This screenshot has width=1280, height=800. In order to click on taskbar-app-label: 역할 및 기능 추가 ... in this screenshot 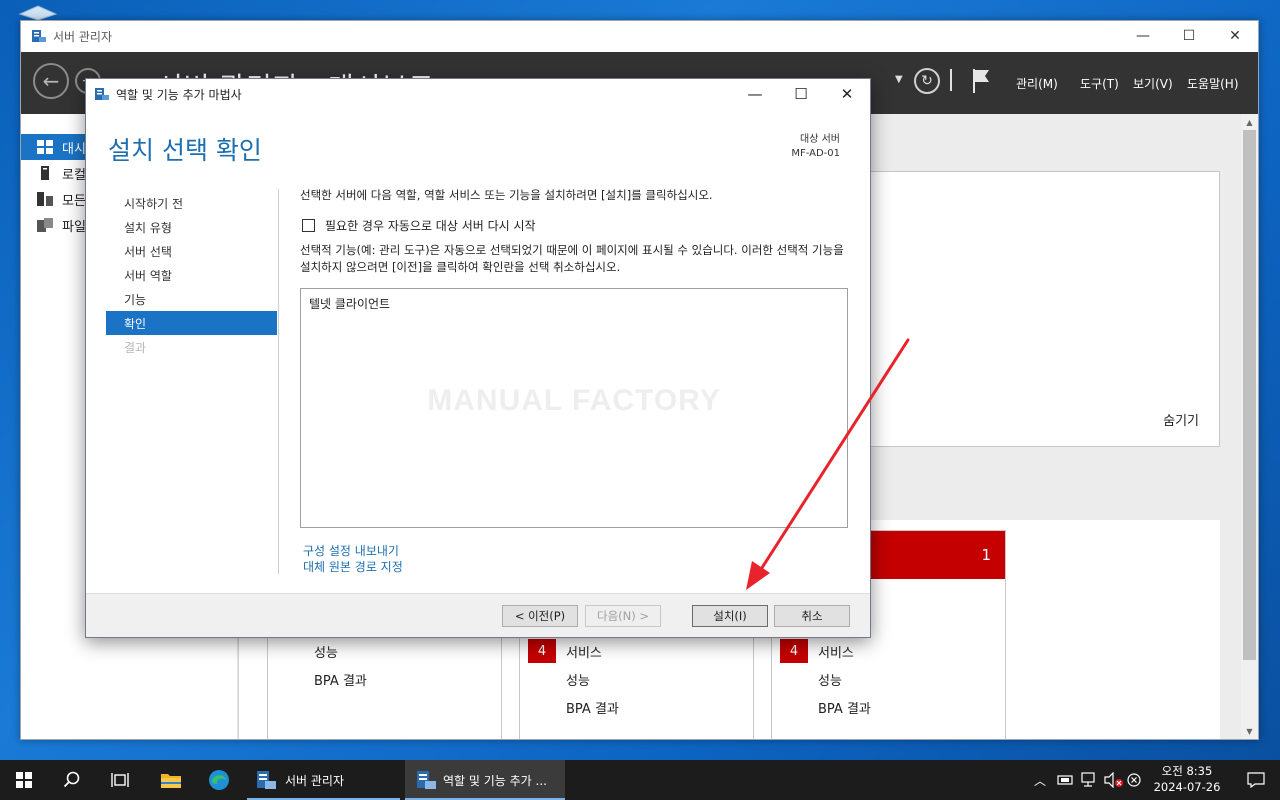, I will do `click(495, 780)`.